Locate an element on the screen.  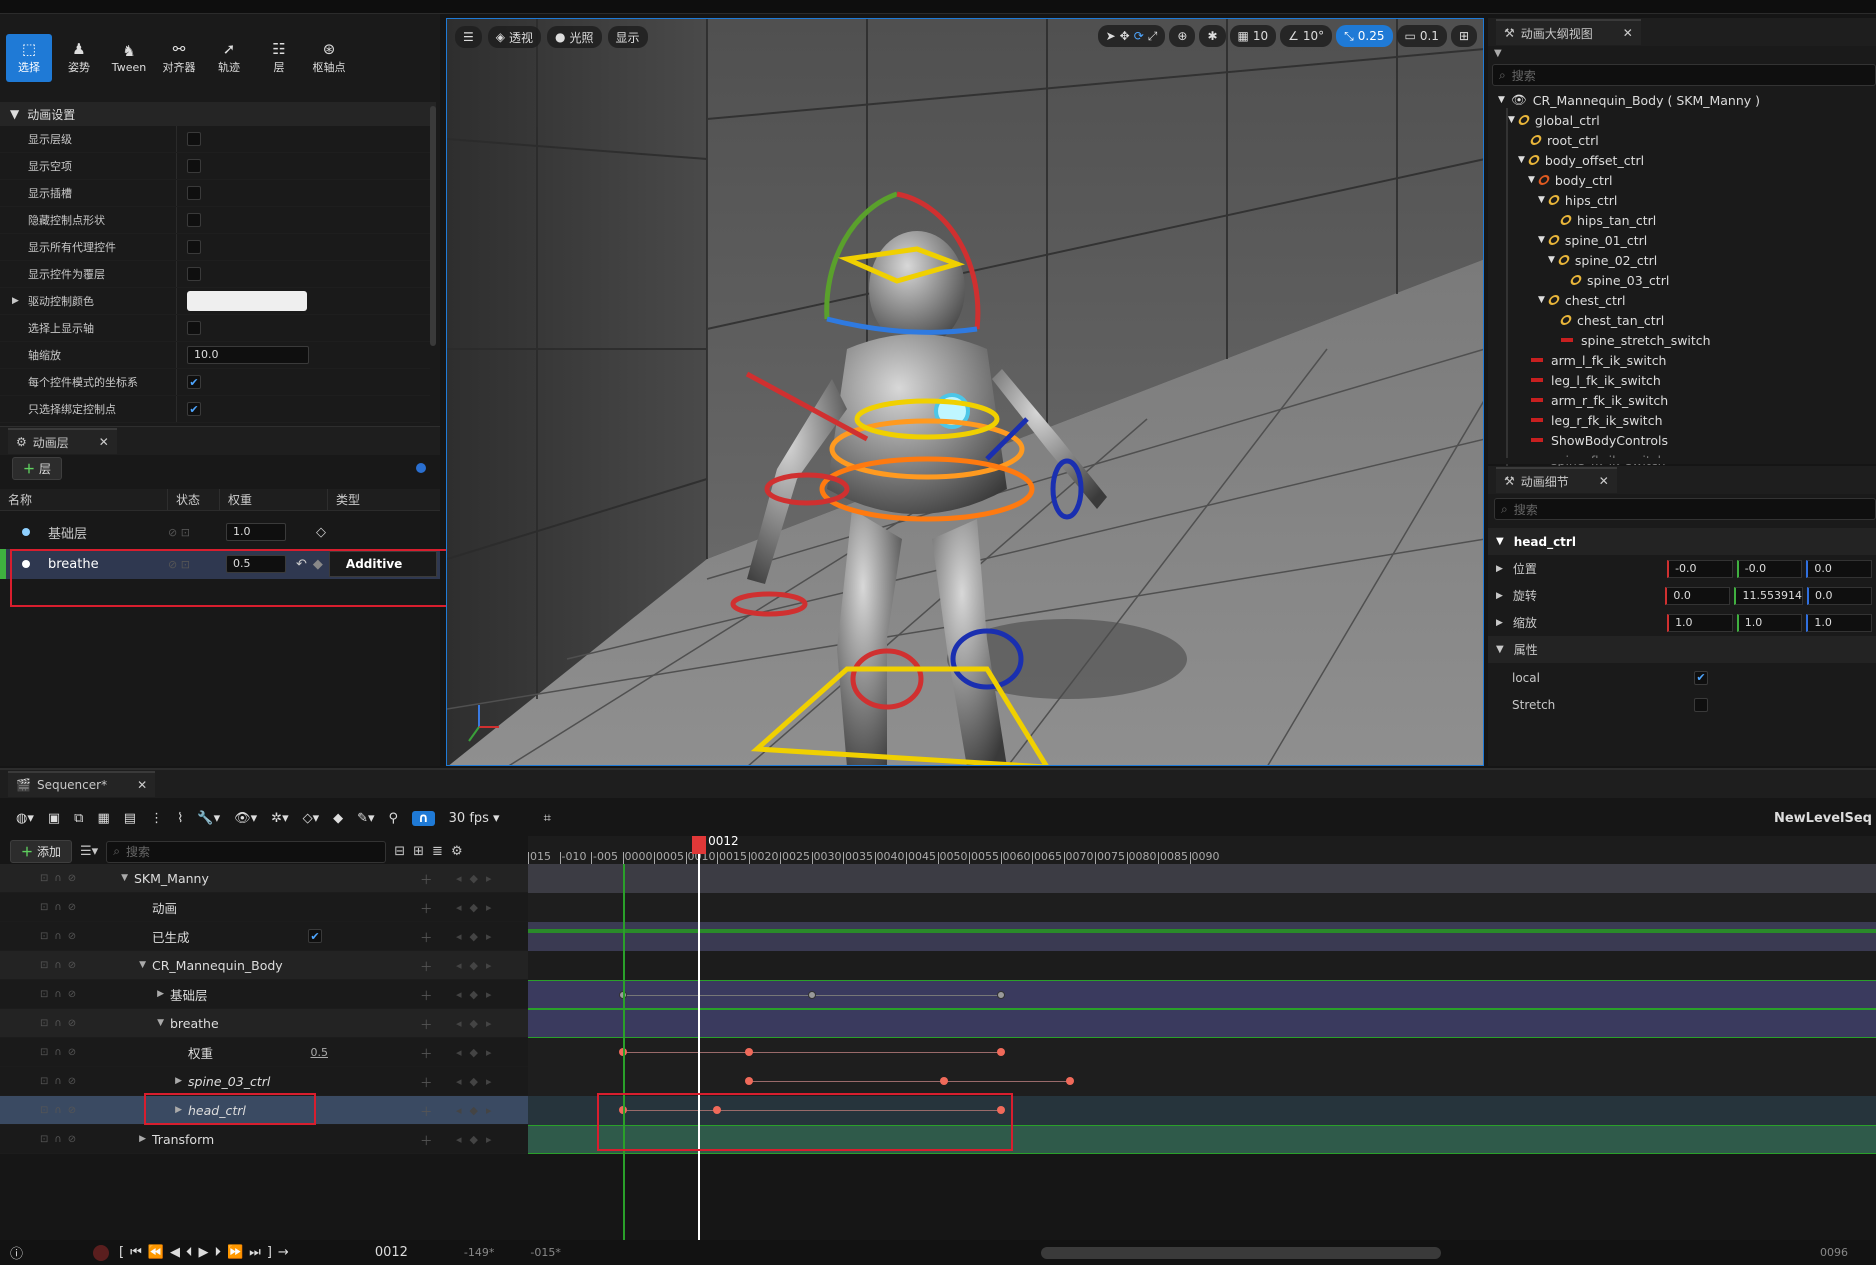
track-value-field: 0.5 is located at coordinates (320, 1052).